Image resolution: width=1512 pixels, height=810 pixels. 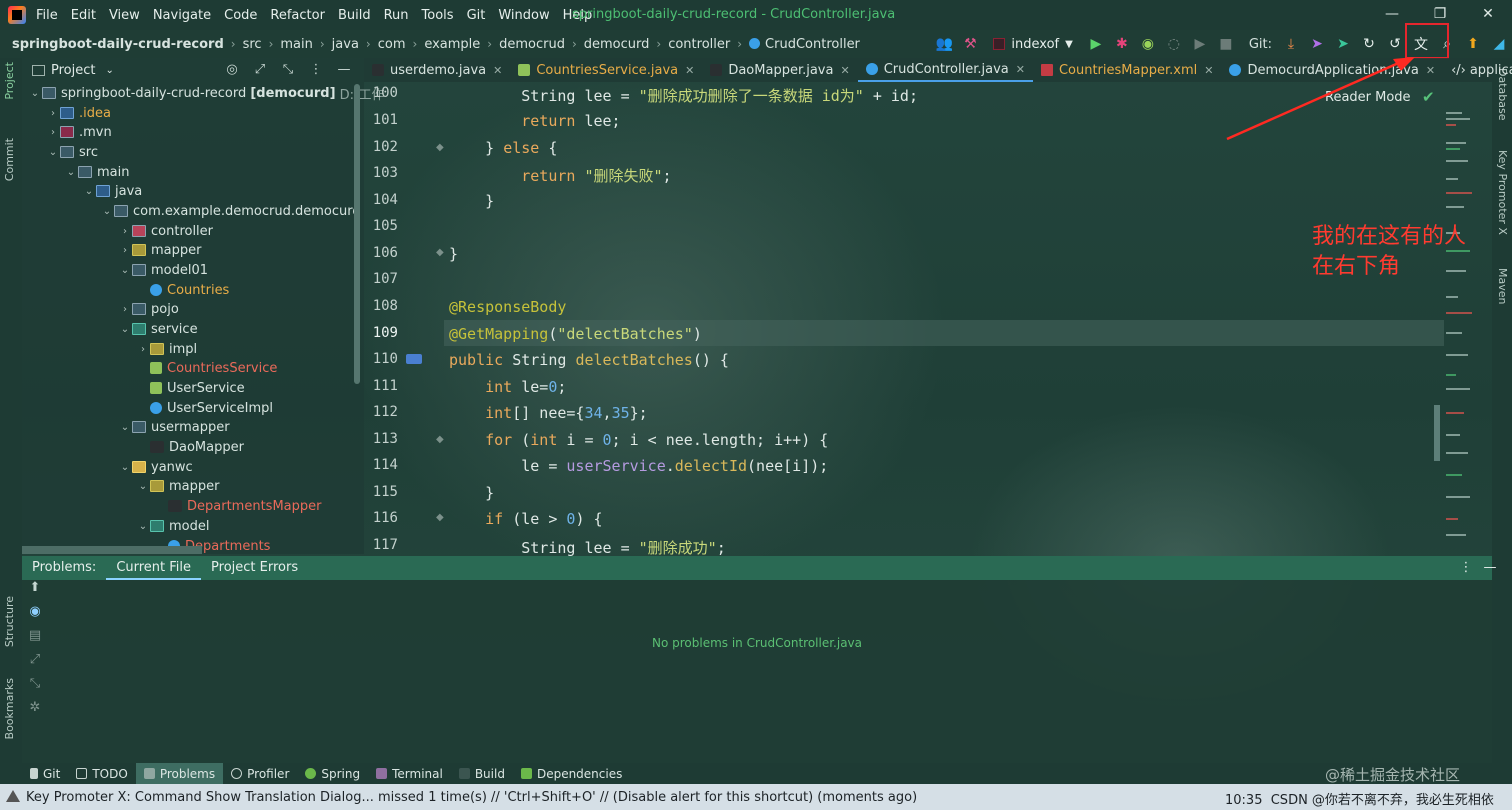 What do you see at coordinates (1226, 44) in the screenshot?
I see `stop-icon: ■` at bounding box center [1226, 44].